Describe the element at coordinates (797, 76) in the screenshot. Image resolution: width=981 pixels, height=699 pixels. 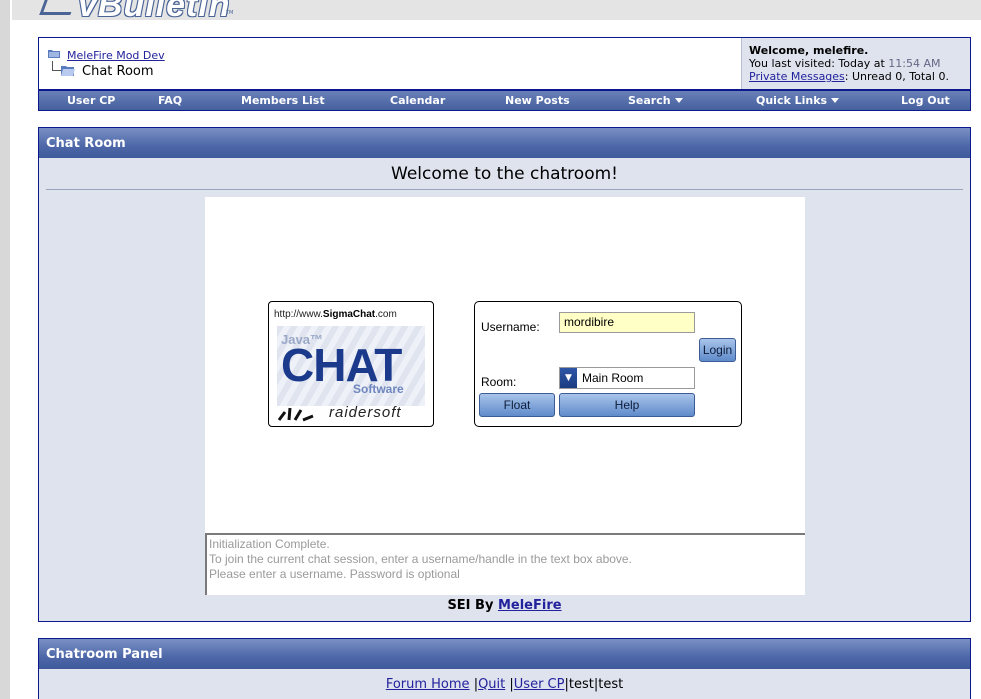
I see `private-messages-link: Private Messages` at that location.